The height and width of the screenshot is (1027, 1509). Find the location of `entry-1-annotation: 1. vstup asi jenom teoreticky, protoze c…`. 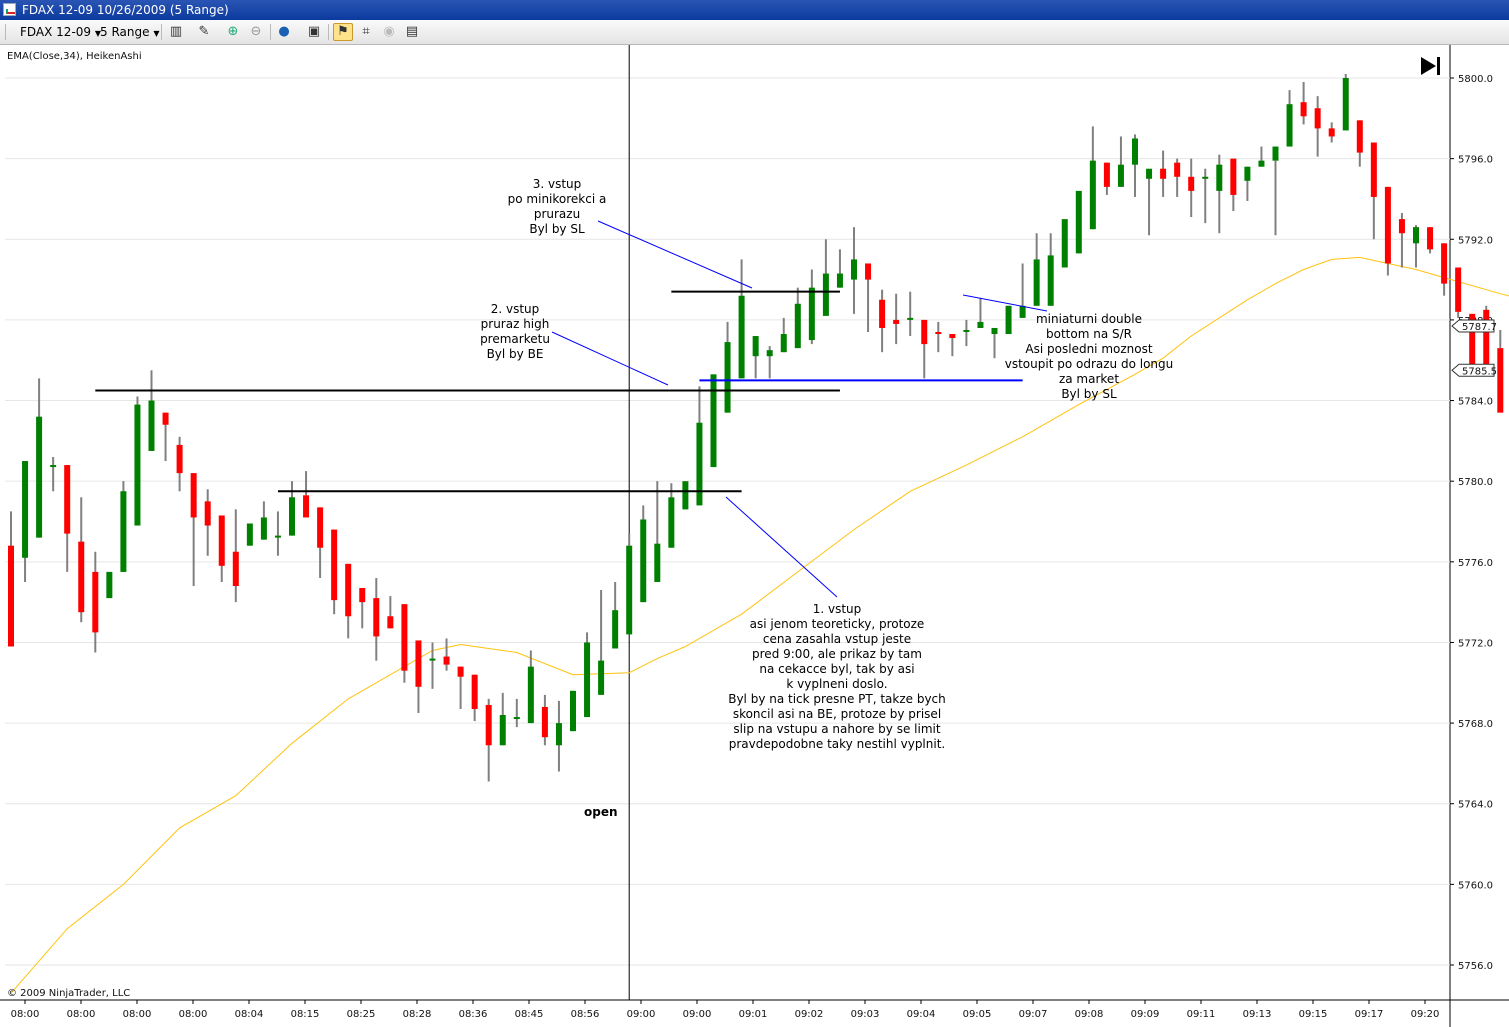

entry-1-annotation: 1. vstup asi jenom teoreticky, protoze c… is located at coordinates (837, 676).